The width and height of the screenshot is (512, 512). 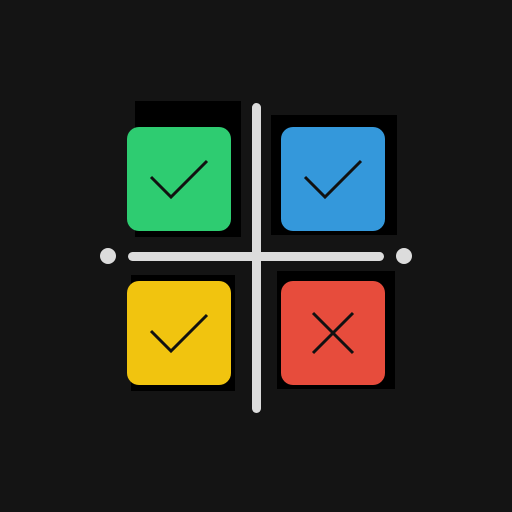 I want to click on tile-bottom-left, so click(x=179, y=333).